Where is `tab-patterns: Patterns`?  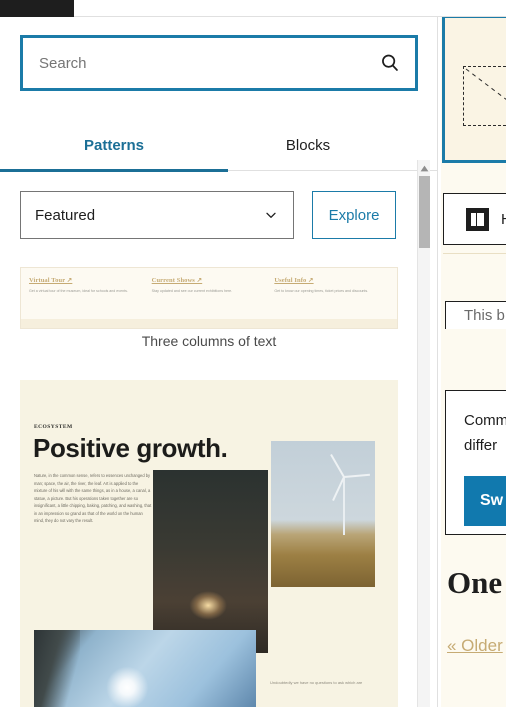
tab-patterns: Patterns is located at coordinates (114, 145).